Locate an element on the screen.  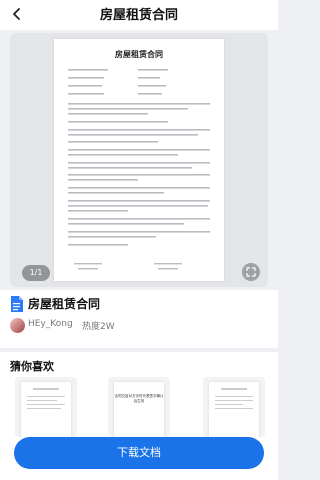
word-file-icon is located at coordinates (16, 304).